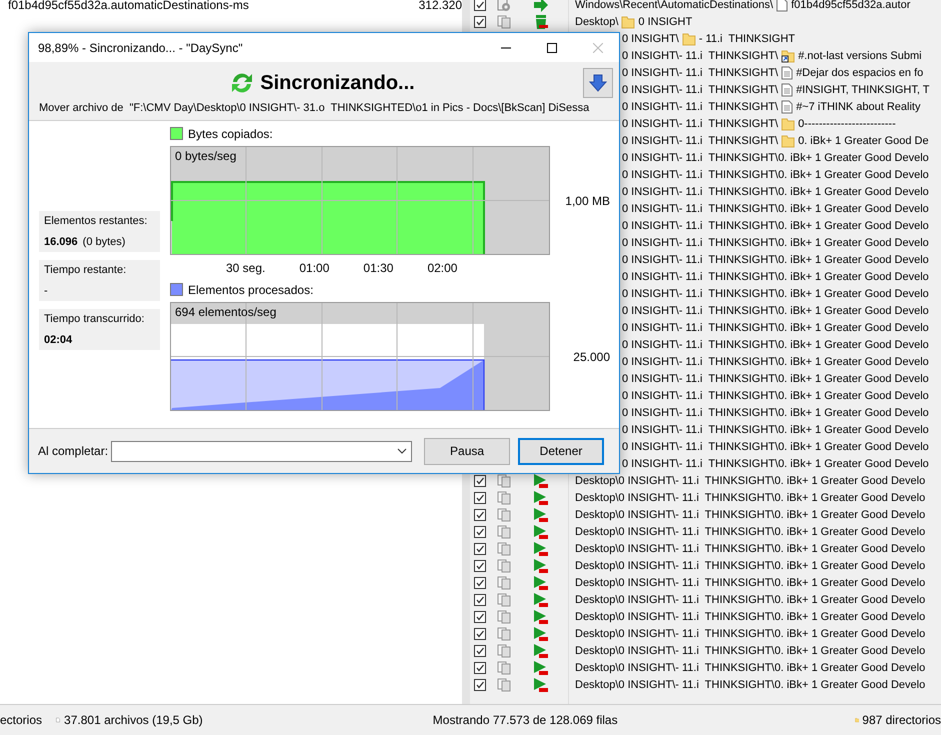 The image size is (941, 735). Describe the element at coordinates (86, 270) in the screenshot. I see `stat-label: Tiempo restante:` at that location.